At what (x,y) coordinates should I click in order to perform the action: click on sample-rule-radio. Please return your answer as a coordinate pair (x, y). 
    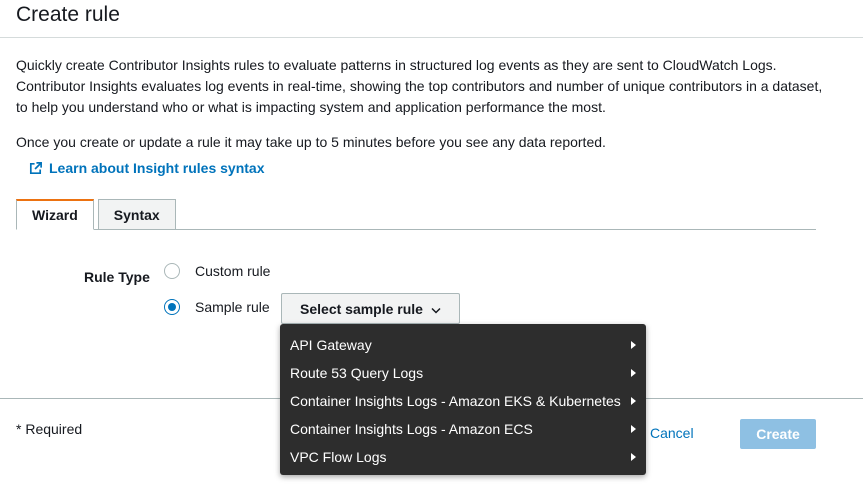
    Looking at the image, I should click on (172, 307).